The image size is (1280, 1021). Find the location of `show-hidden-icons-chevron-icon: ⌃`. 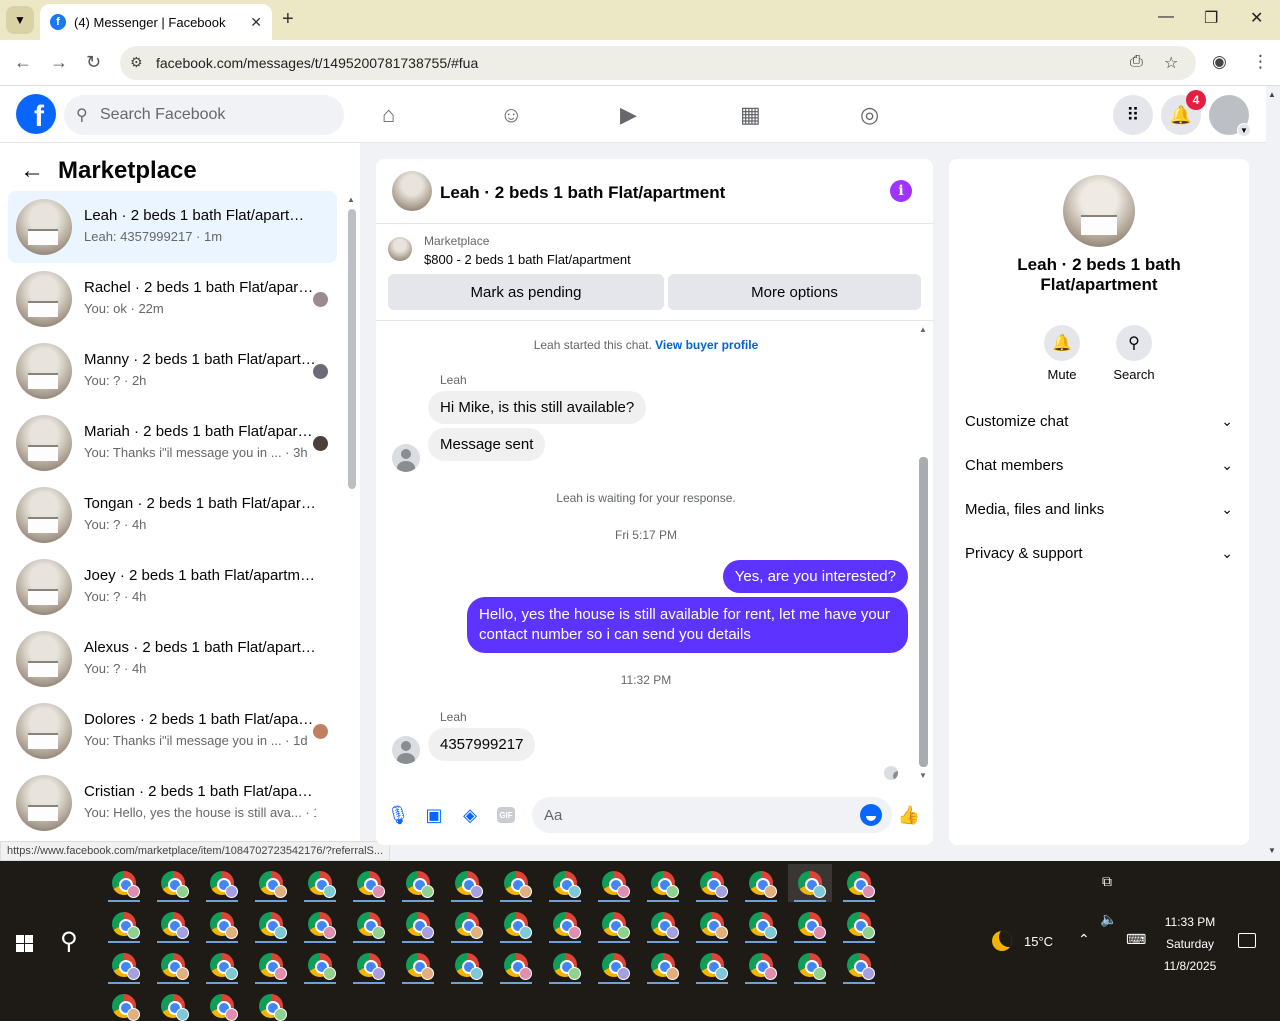

show-hidden-icons-chevron-icon: ⌃ is located at coordinates (1084, 939).